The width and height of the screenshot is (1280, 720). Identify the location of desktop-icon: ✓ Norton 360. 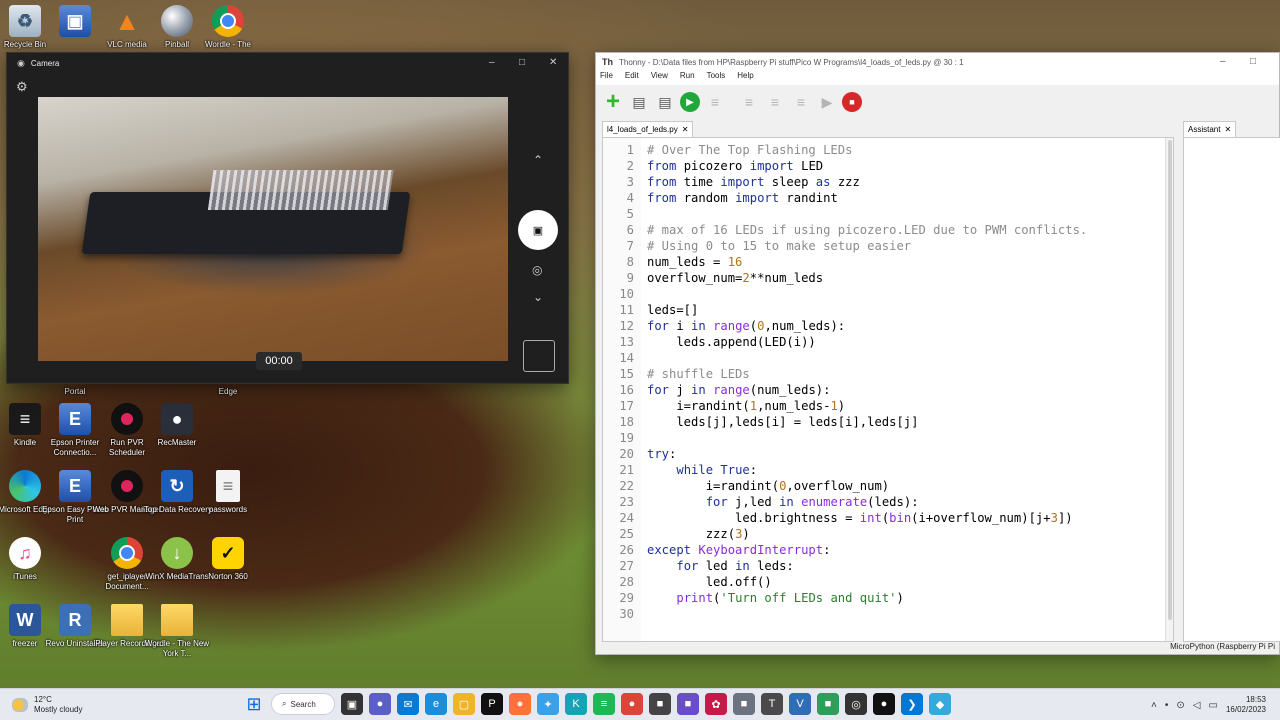
(228, 559).